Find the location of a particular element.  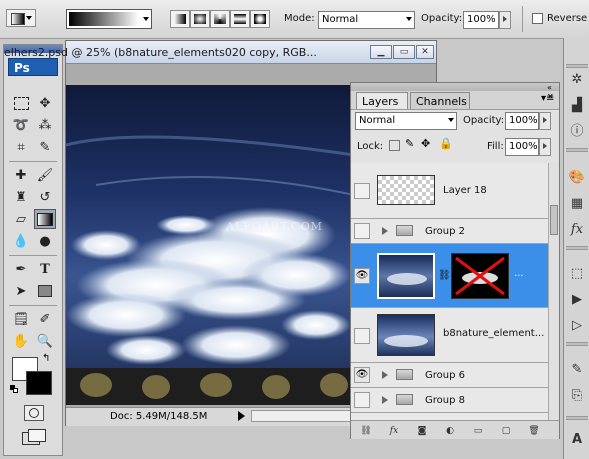

eyedropper-tool-icon: ✐ is located at coordinates (45, 319).